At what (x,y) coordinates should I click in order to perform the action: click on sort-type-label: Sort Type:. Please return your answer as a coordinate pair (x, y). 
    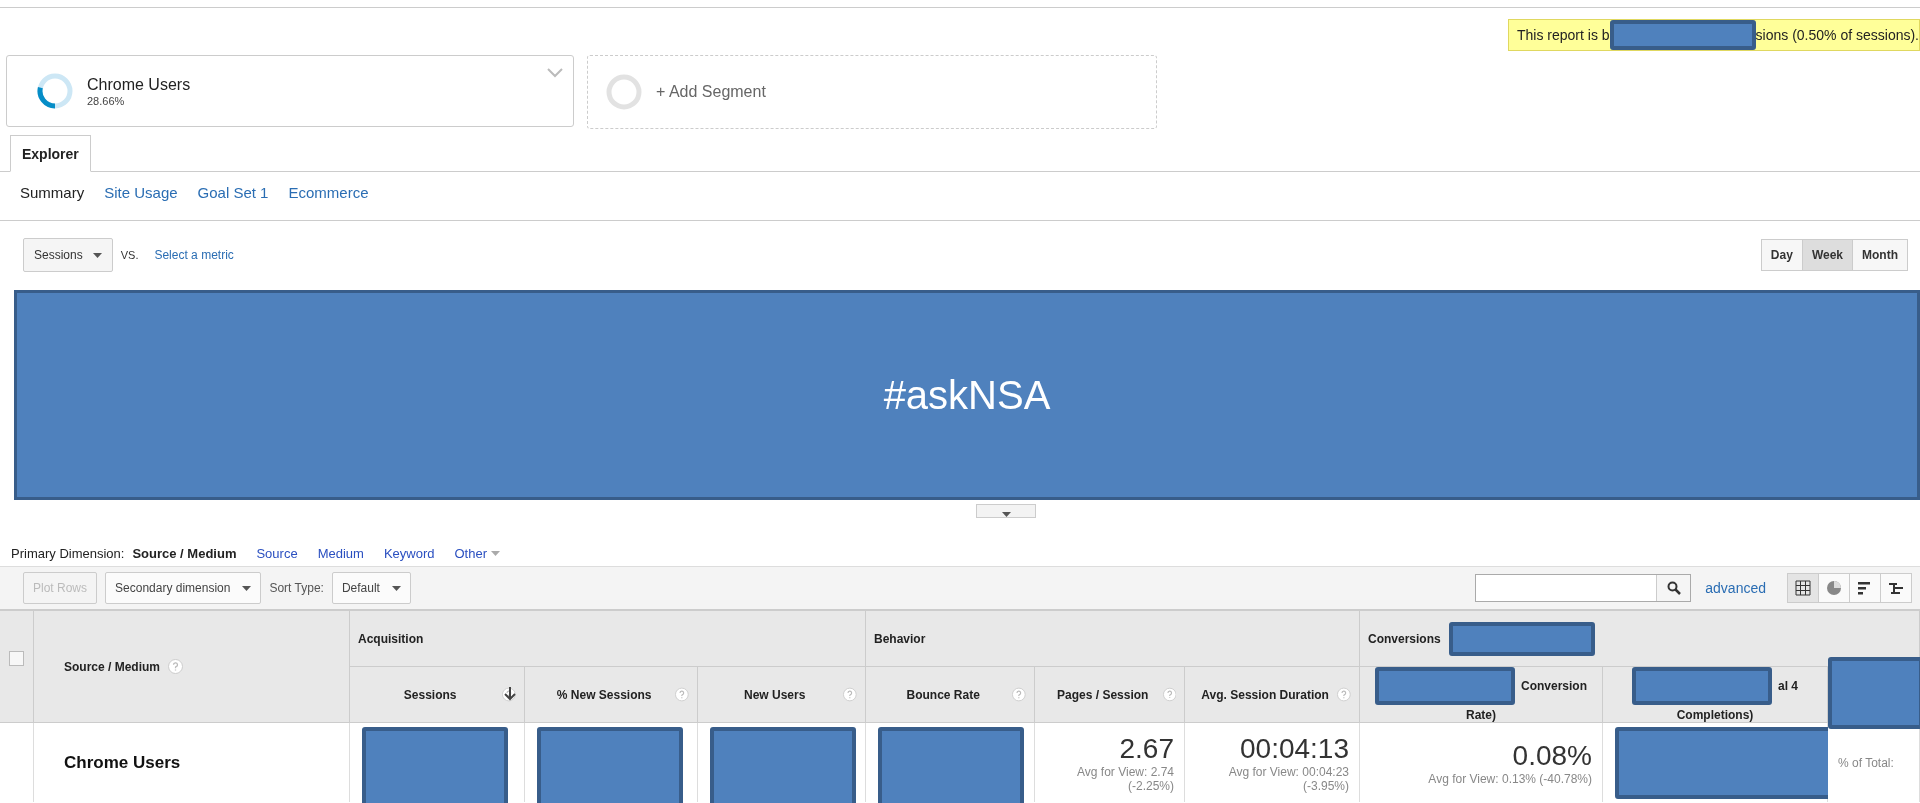
    Looking at the image, I should click on (296, 588).